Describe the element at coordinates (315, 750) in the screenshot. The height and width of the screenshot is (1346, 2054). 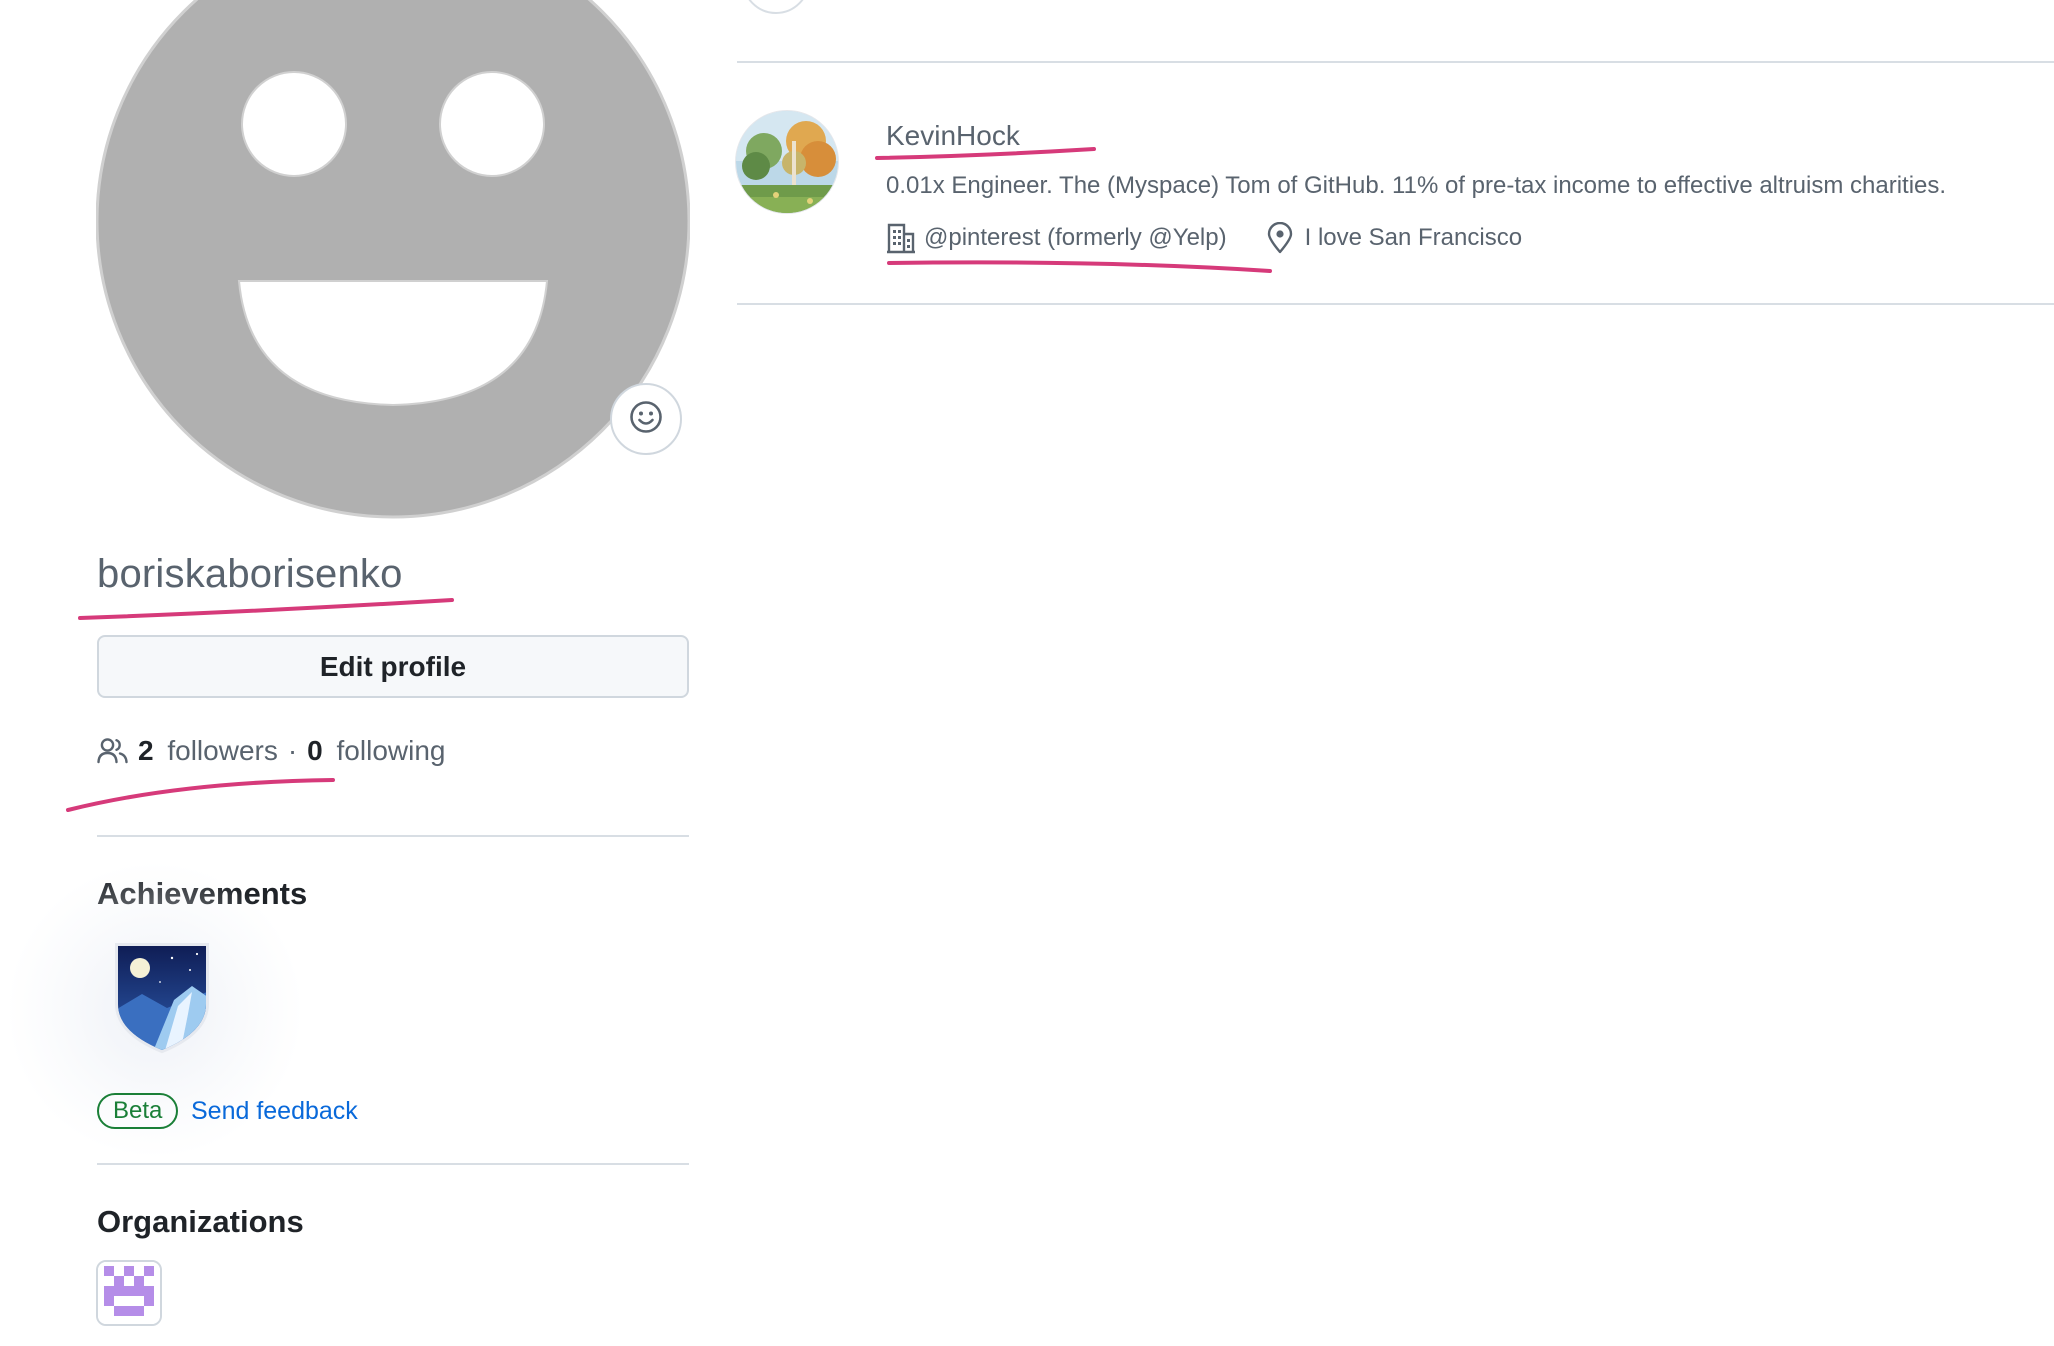
I see `following-count: 0` at that location.